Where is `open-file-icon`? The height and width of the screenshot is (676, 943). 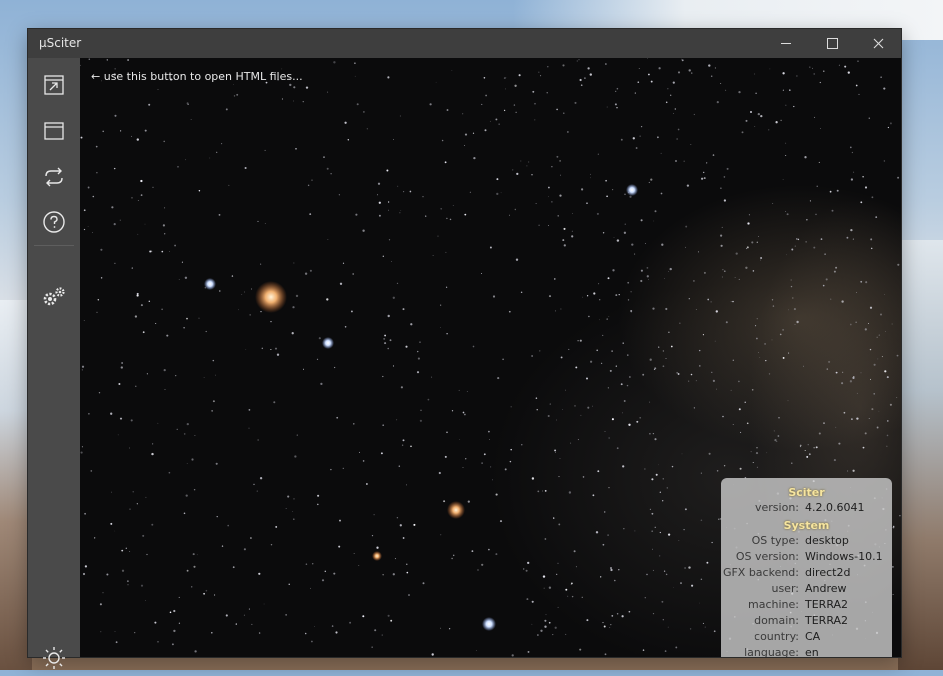 open-file-icon is located at coordinates (54, 85).